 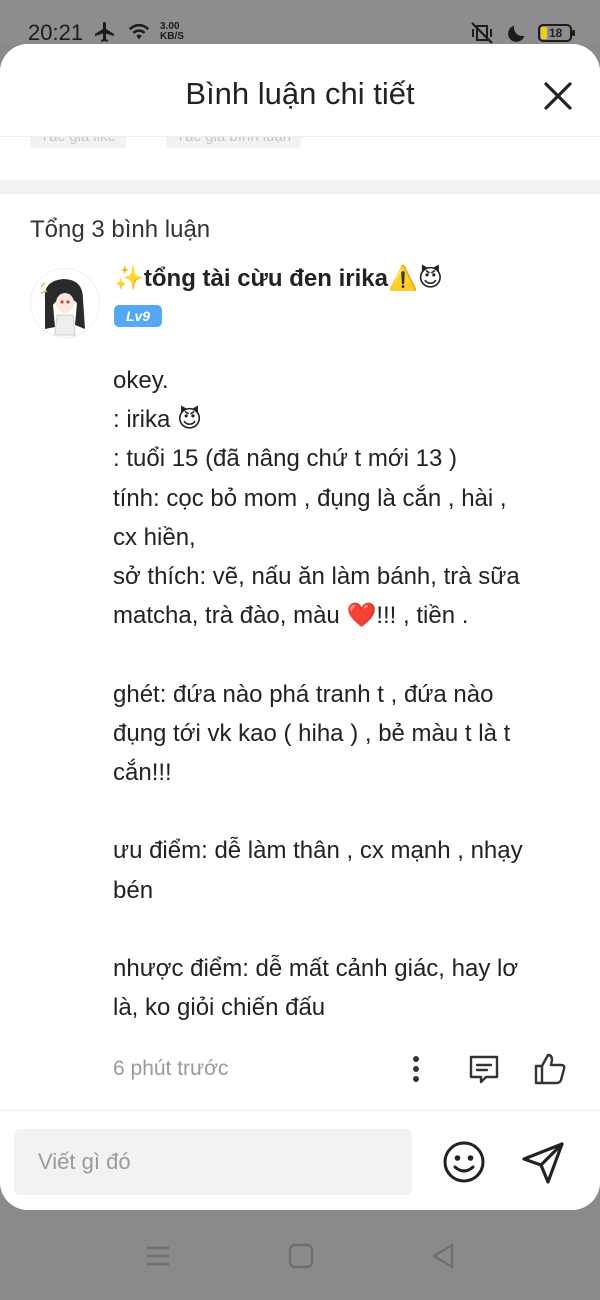 I want to click on home-square-icon, so click(x=301, y=1256).